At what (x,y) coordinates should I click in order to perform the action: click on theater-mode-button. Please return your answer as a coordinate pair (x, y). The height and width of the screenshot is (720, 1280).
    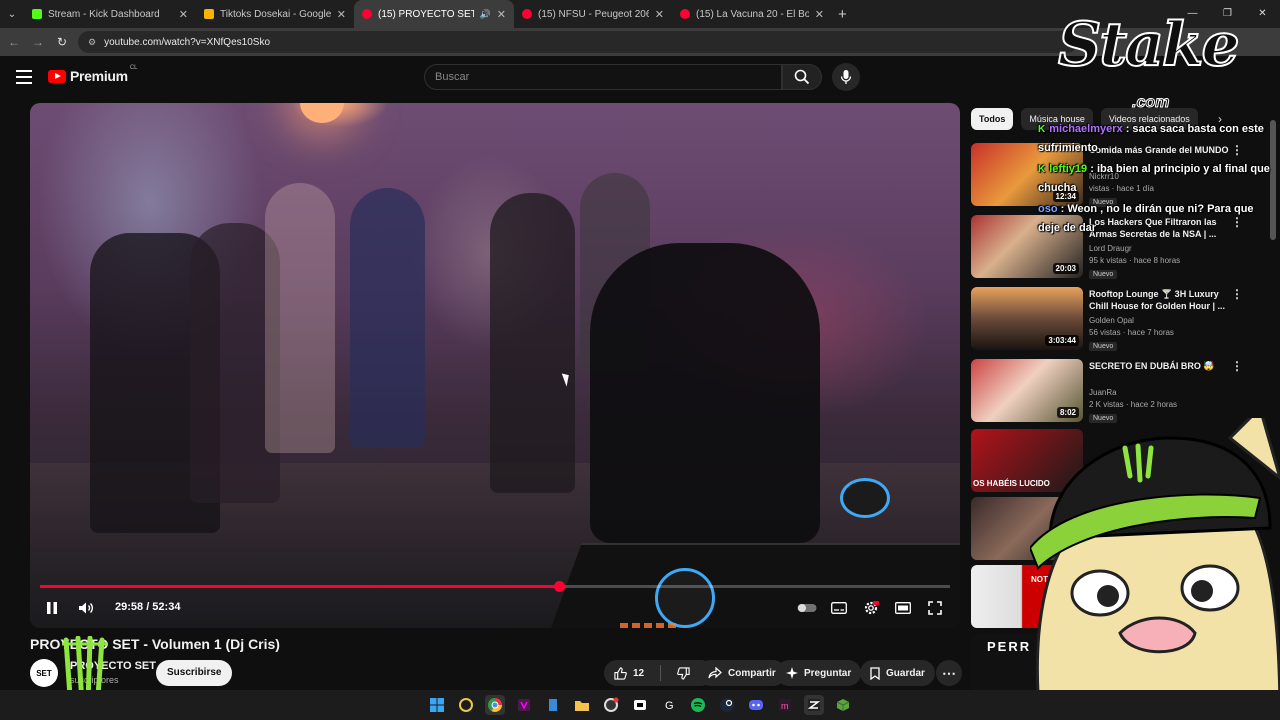
    Looking at the image, I should click on (903, 608).